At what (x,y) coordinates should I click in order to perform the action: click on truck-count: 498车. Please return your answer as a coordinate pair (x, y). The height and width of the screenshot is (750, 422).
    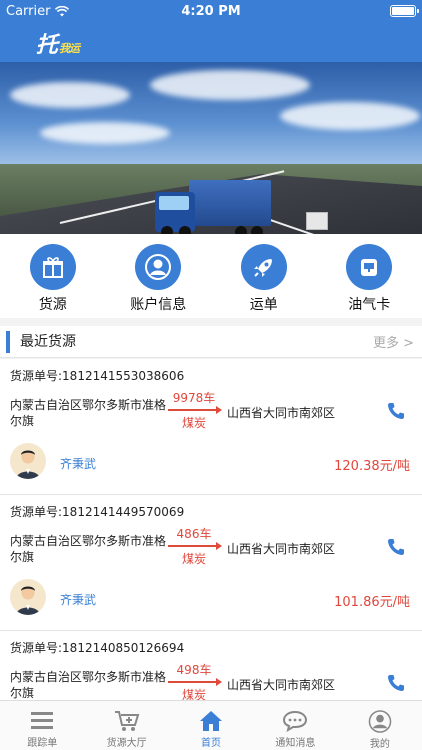
    Looking at the image, I should click on (194, 670).